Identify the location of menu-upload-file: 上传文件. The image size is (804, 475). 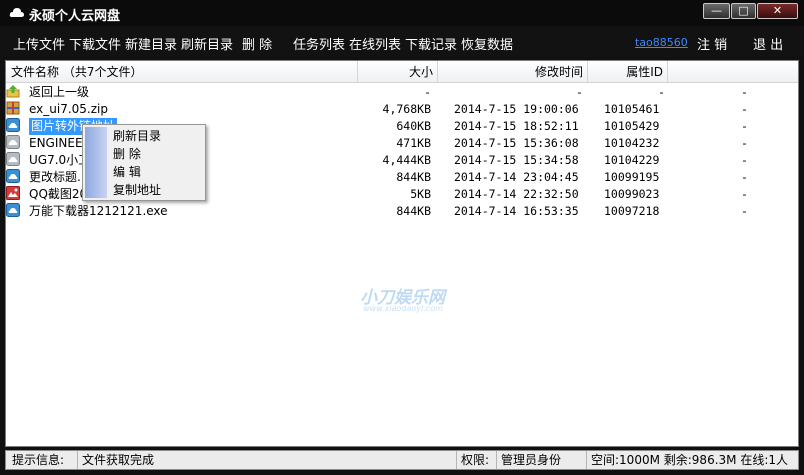
(39, 43).